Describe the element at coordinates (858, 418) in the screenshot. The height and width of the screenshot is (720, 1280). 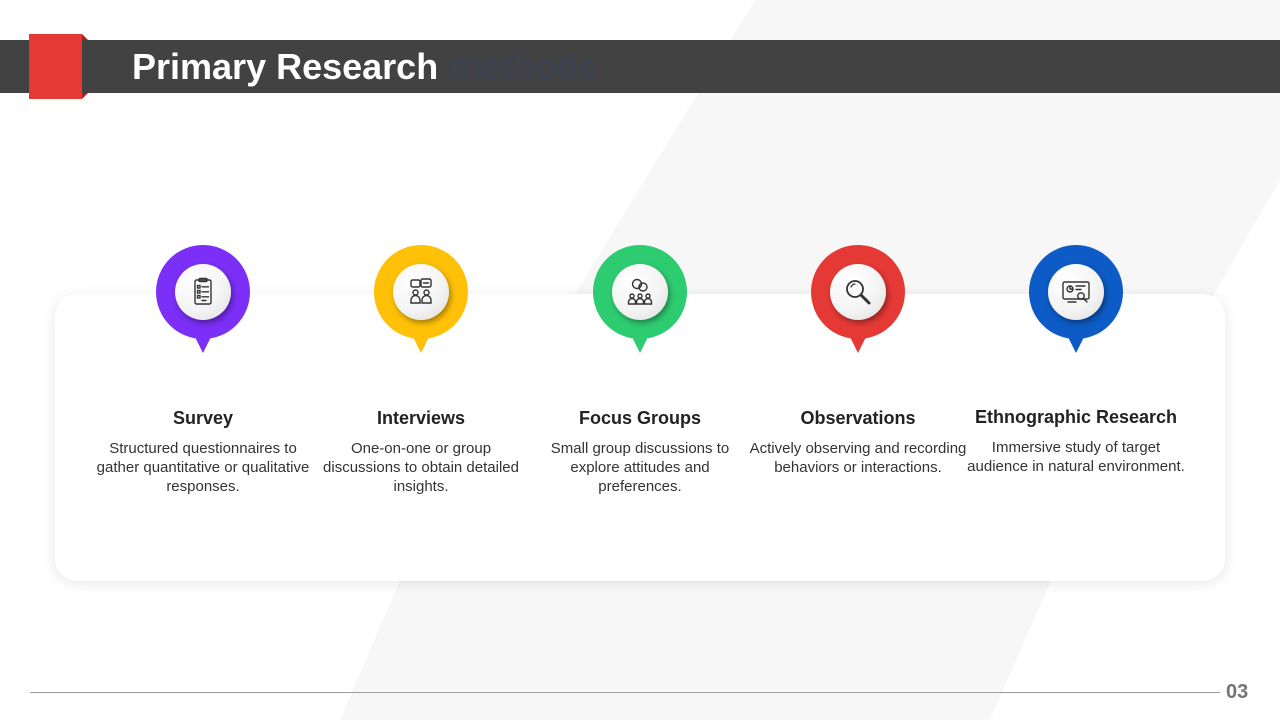
I see `method-title: Observations` at that location.